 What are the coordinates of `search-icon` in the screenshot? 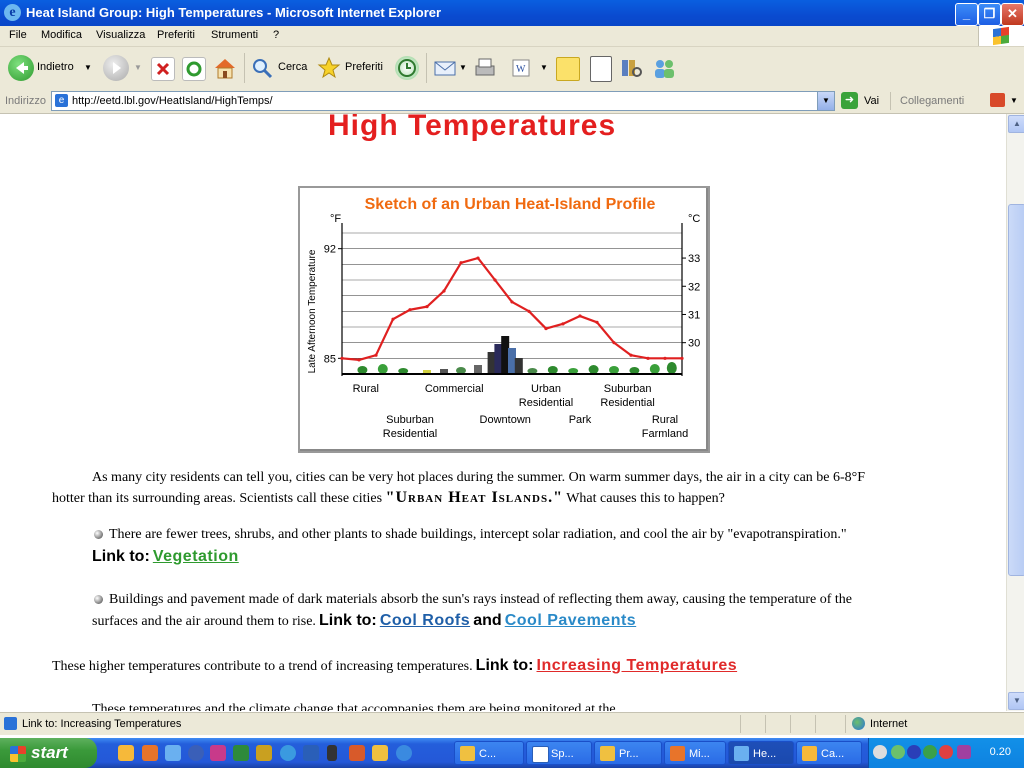 It's located at (262, 68).